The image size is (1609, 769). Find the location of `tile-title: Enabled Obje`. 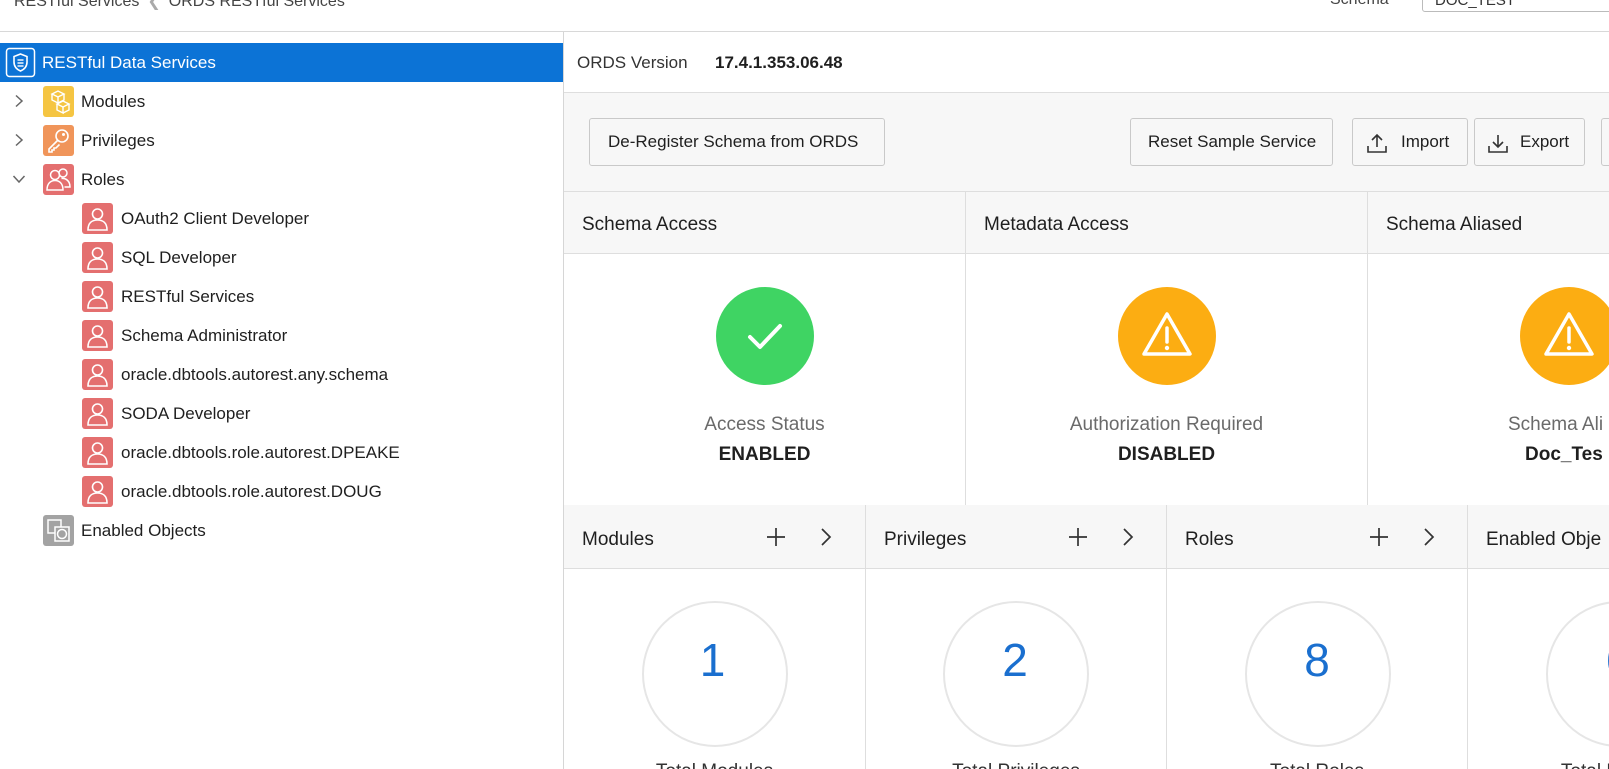

tile-title: Enabled Obje is located at coordinates (1544, 539).